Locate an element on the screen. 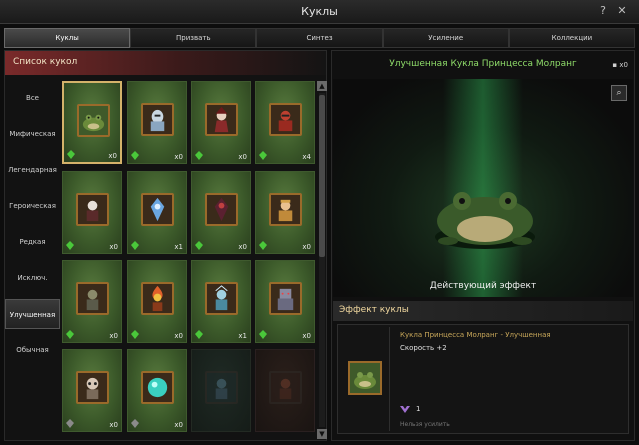  pale-doll-icon is located at coordinates (92, 209).